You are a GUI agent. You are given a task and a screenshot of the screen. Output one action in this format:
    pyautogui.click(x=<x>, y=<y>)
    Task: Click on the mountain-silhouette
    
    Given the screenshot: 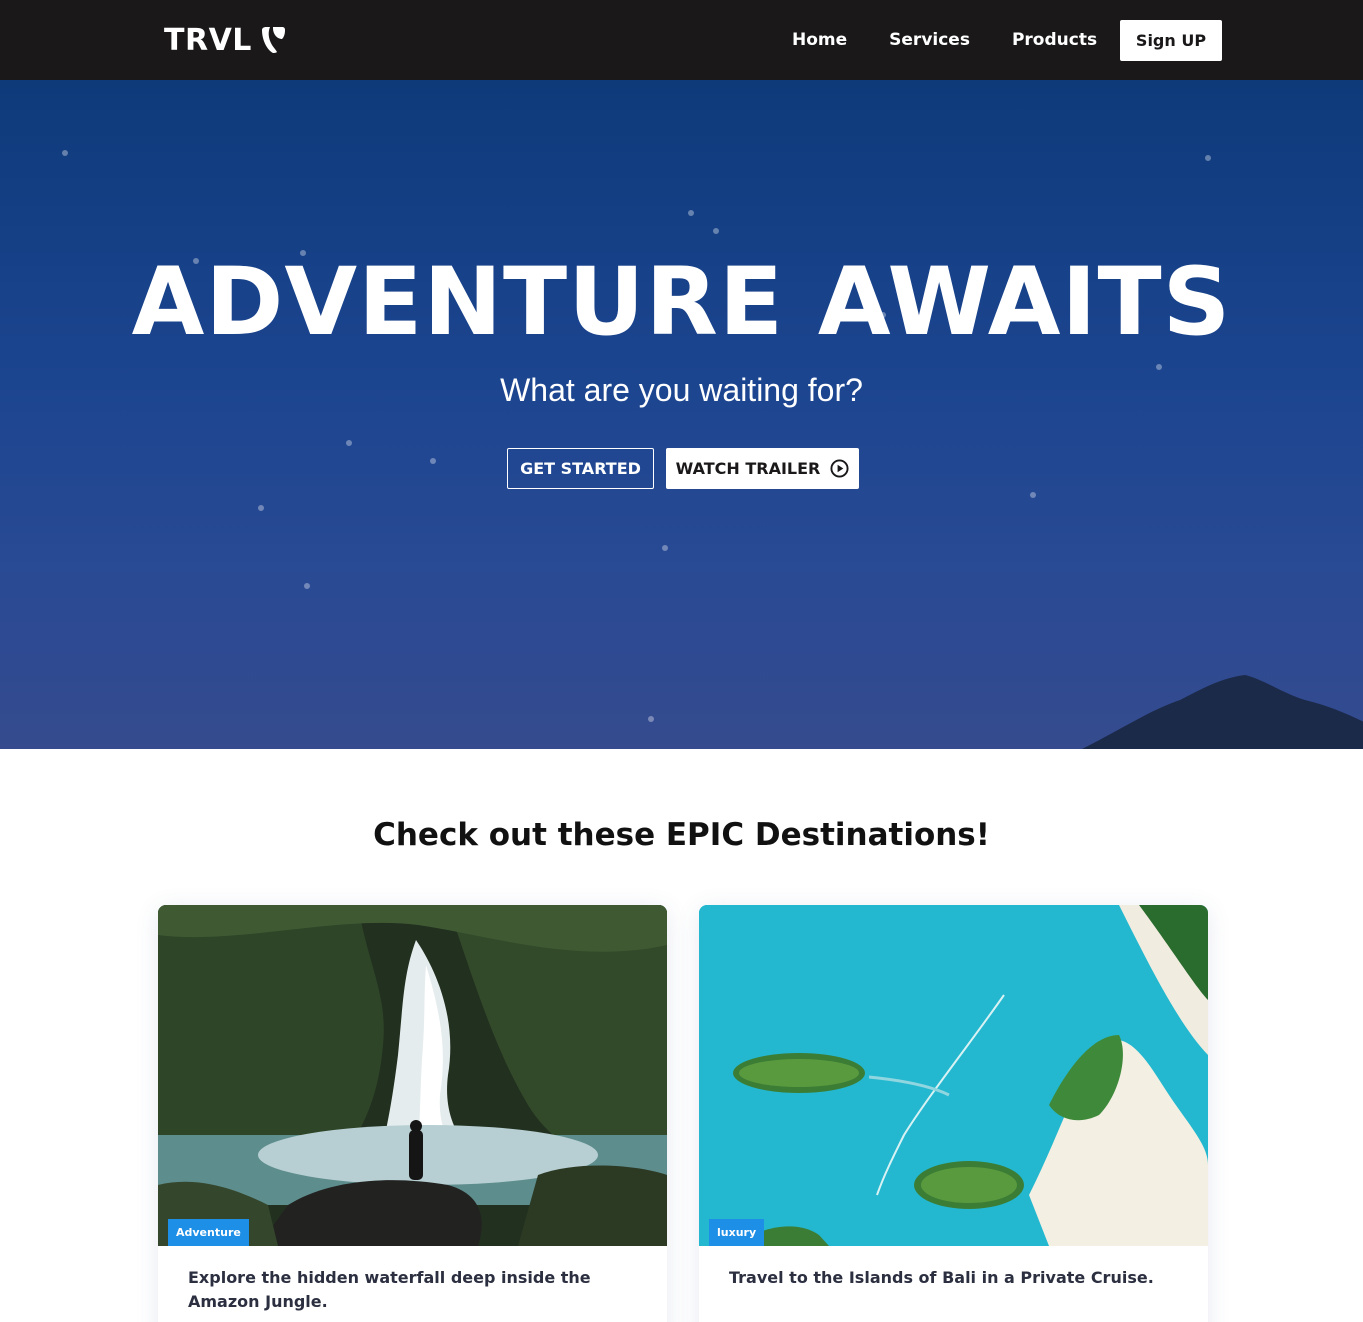 What is the action you would take?
    pyautogui.click(x=1222, y=712)
    